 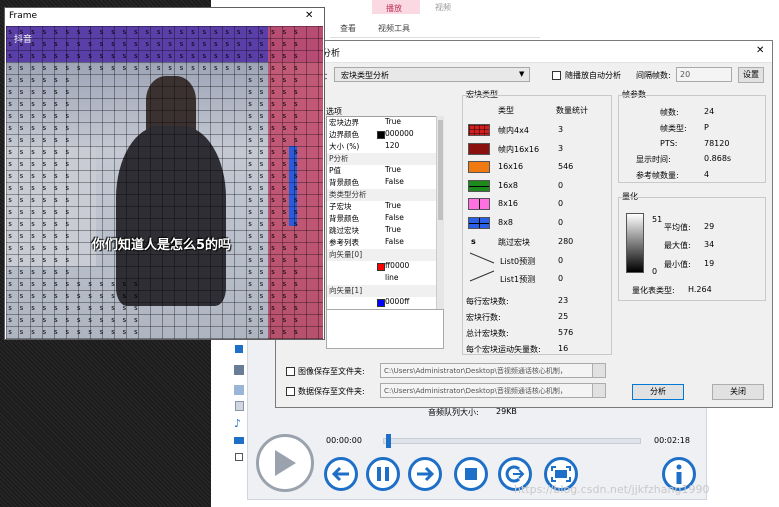 What do you see at coordinates (482, 267) in the screenshot?
I see `list-prediction-lines` at bounding box center [482, 267].